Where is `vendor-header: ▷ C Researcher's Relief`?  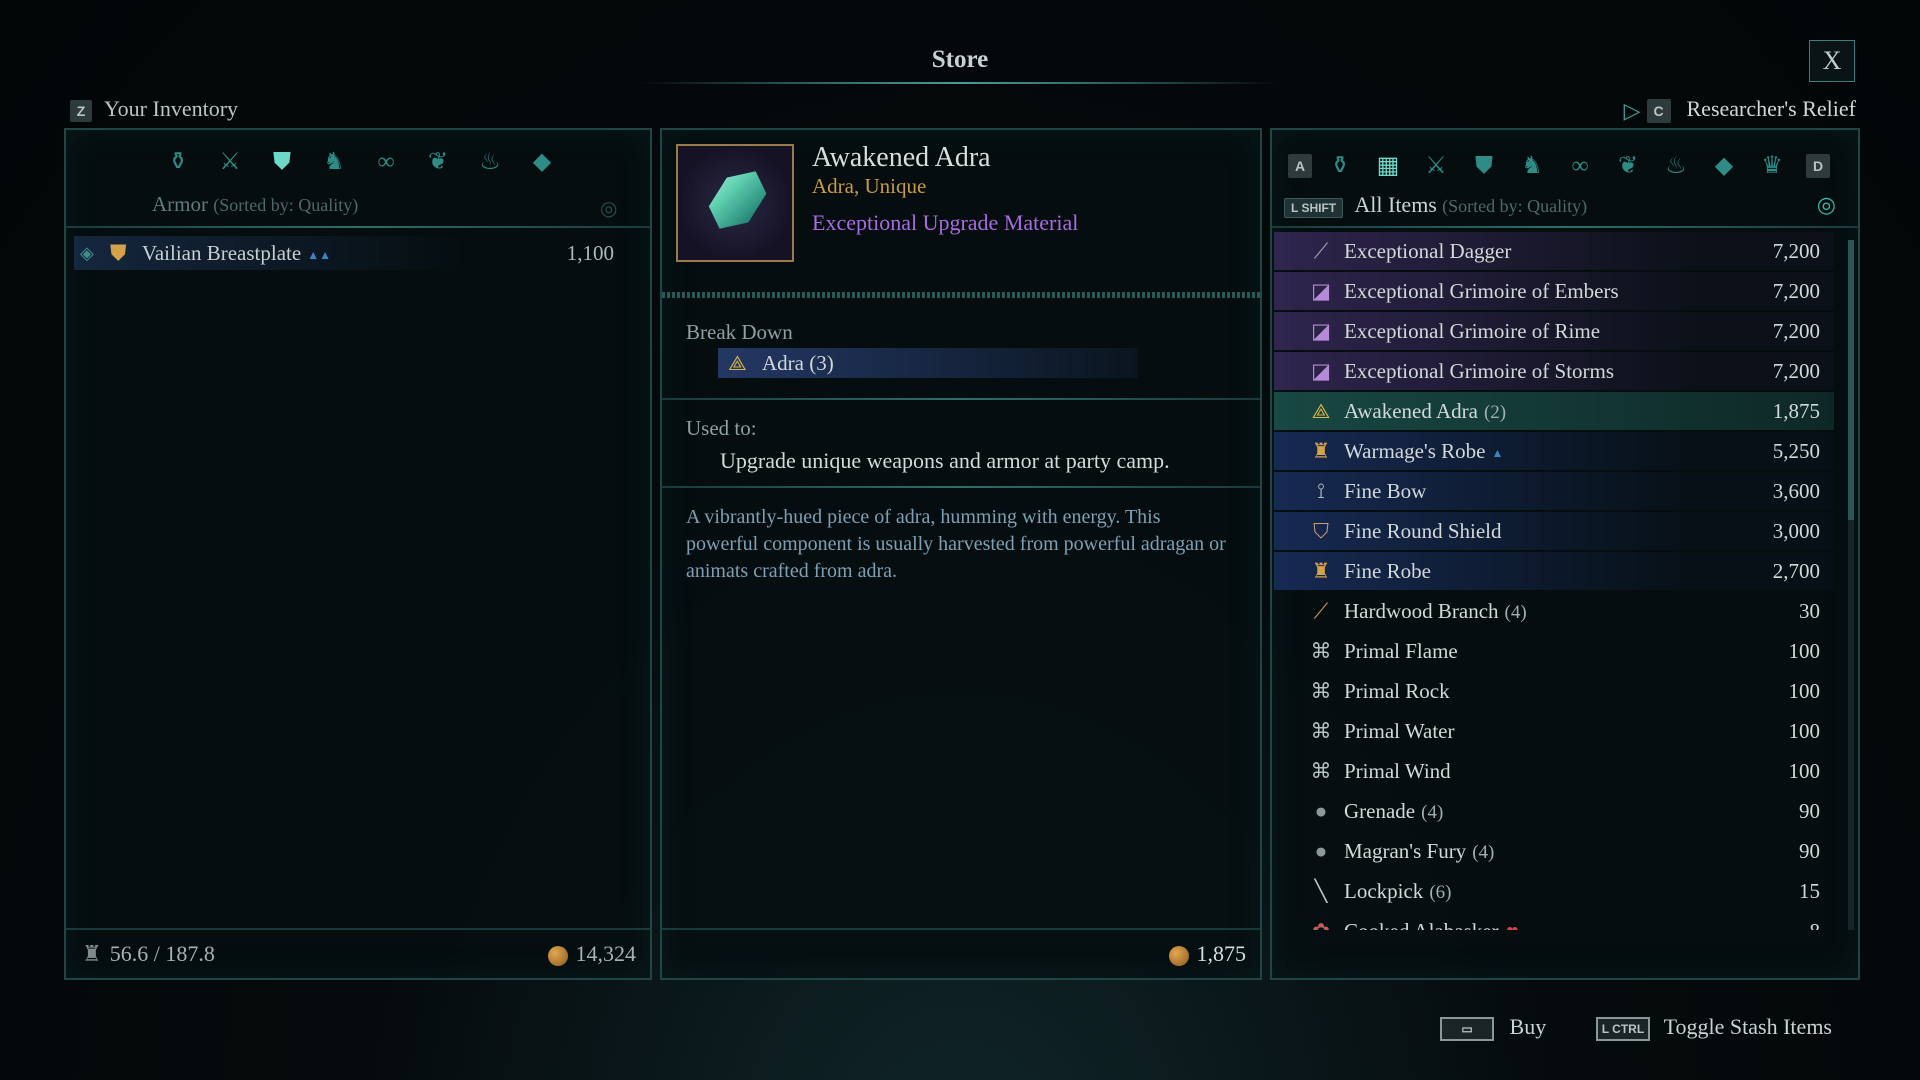 vendor-header: ▷ C Researcher's Relief is located at coordinates (1740, 110).